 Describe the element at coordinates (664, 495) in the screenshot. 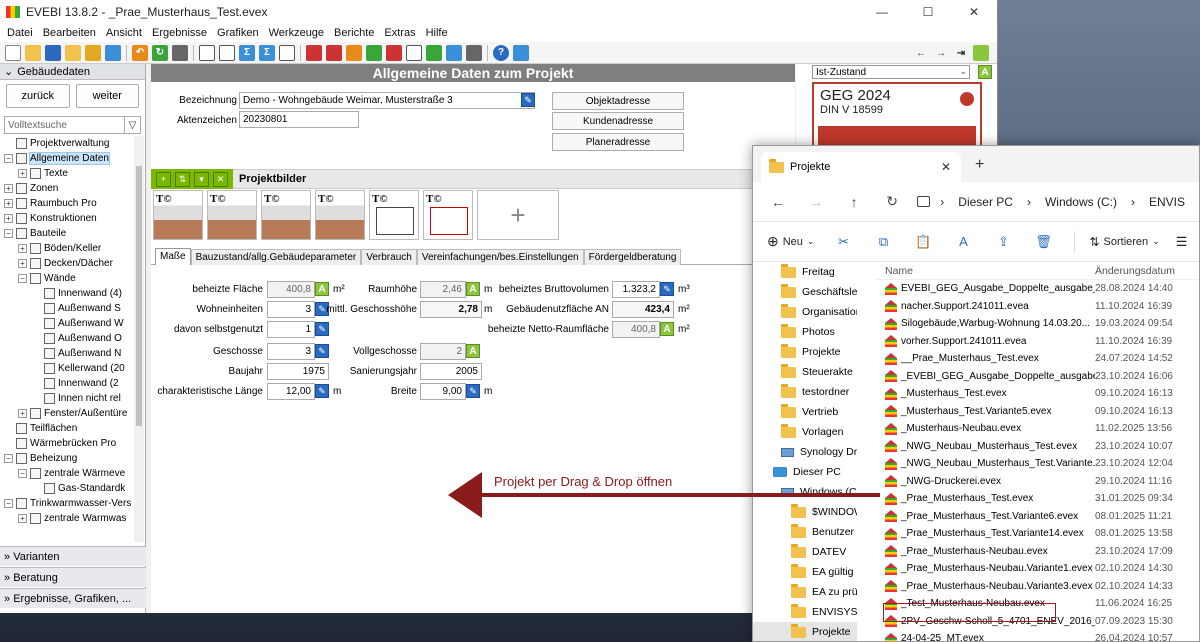

I see `drag-arrow` at that location.